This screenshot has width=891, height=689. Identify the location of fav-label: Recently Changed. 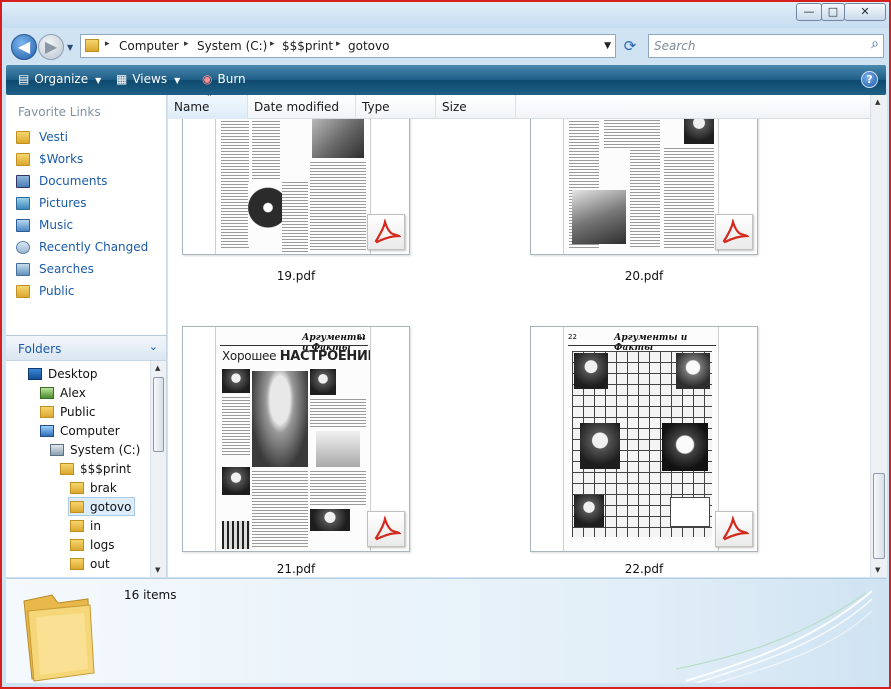
(94, 247).